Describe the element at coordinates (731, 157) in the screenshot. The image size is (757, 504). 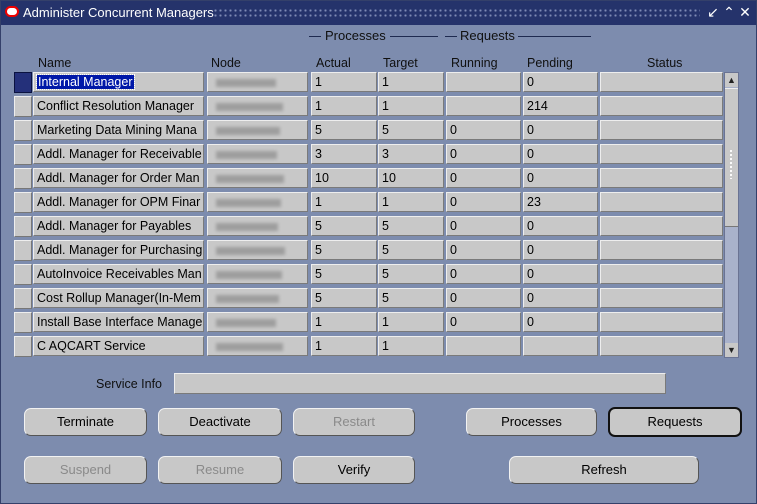
I see `scrollbar-thumb` at that location.